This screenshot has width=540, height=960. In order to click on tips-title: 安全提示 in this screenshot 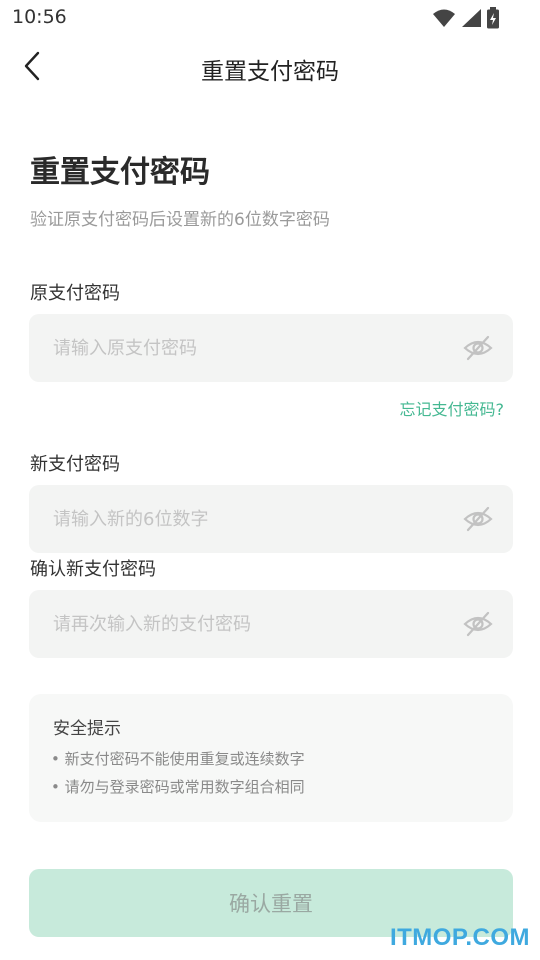, I will do `click(87, 729)`.